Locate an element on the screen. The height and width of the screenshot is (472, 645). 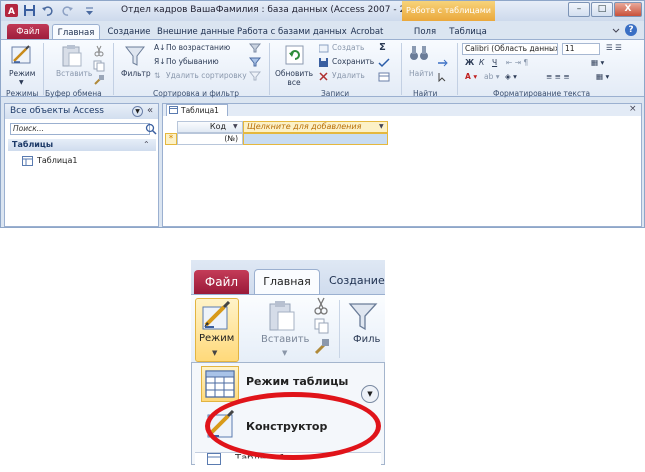
zoom-cut-icon is located at coordinates (321, 306).